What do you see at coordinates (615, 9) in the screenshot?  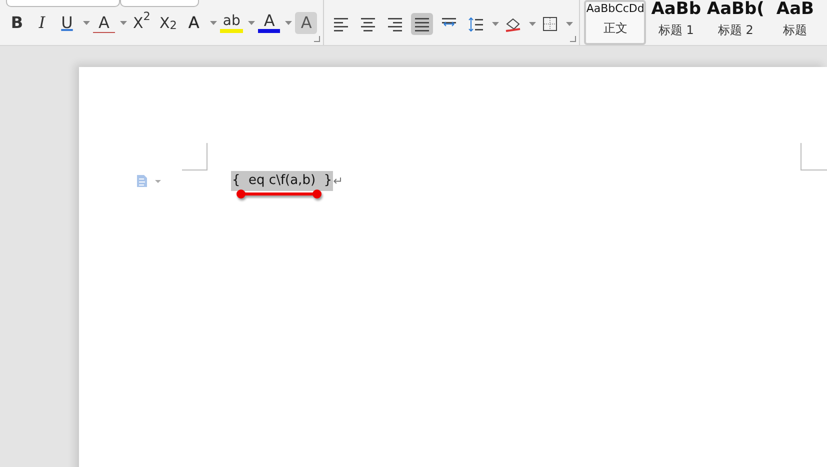 I see `style-preview: AaBbCcDd` at bounding box center [615, 9].